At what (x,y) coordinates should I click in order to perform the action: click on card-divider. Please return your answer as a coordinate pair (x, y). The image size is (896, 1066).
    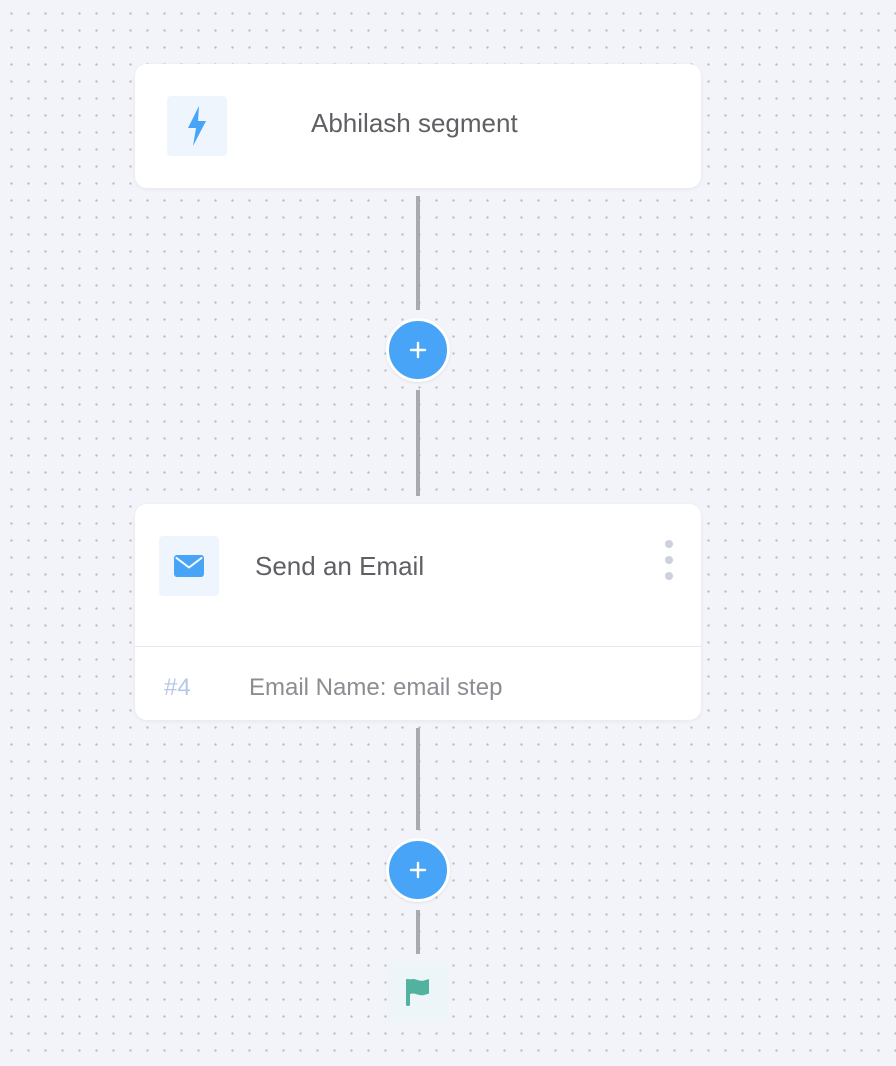
    Looking at the image, I should click on (418, 646).